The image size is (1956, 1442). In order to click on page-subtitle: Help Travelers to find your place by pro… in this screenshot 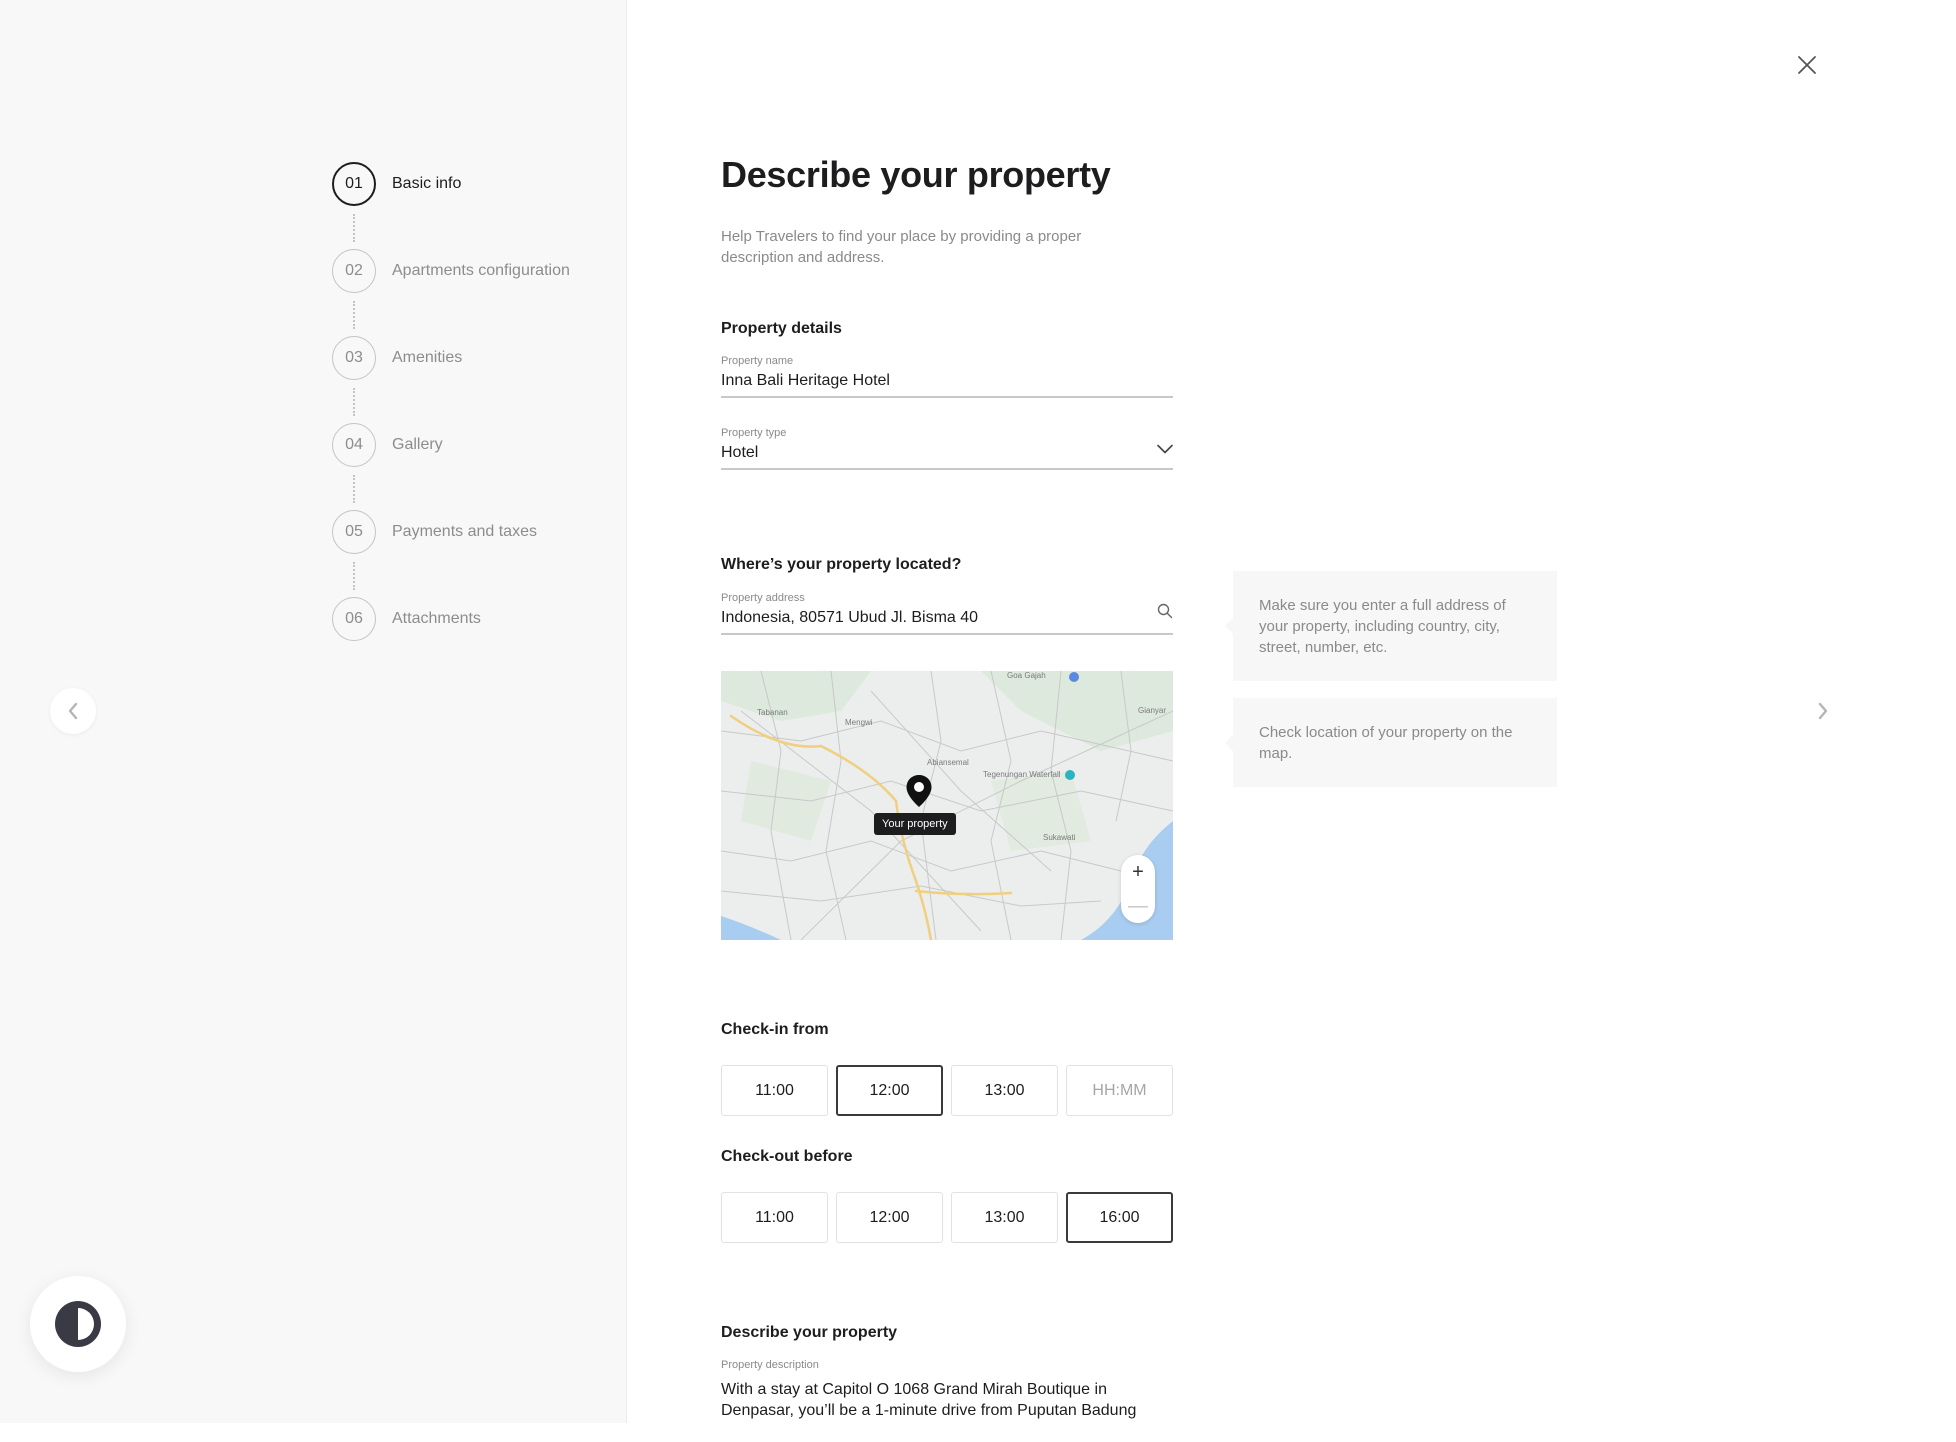, I will do `click(901, 247)`.